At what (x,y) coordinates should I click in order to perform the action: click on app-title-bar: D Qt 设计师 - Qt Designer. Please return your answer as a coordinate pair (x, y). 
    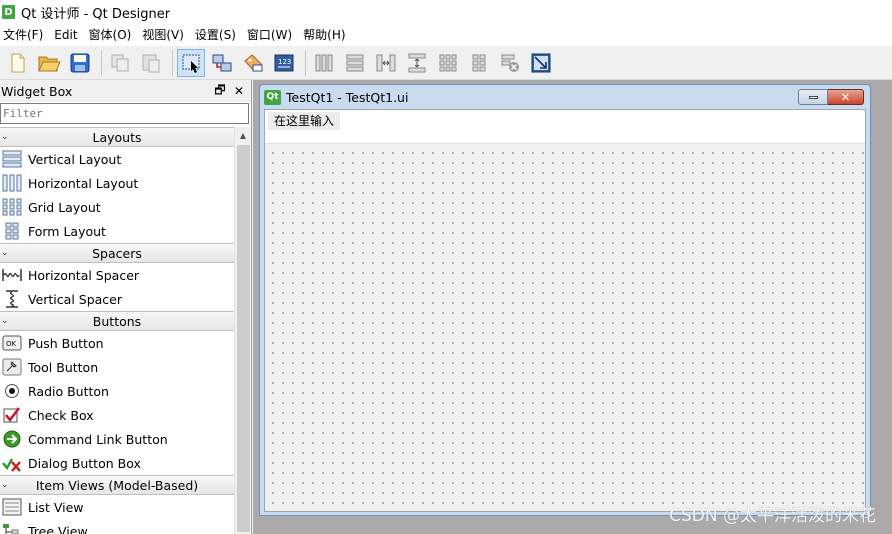
    Looking at the image, I should click on (446, 12).